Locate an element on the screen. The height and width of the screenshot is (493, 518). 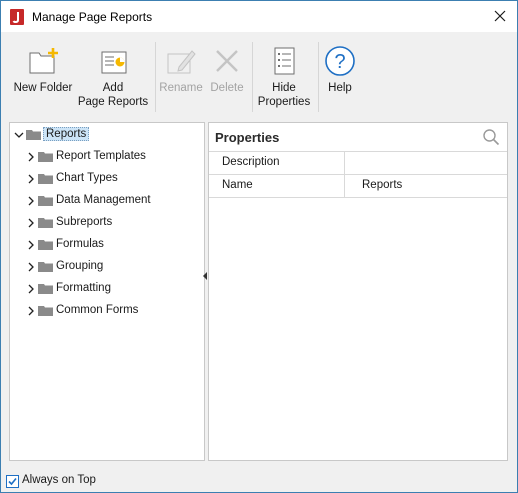
app-logo-icon is located at coordinates (17, 17).